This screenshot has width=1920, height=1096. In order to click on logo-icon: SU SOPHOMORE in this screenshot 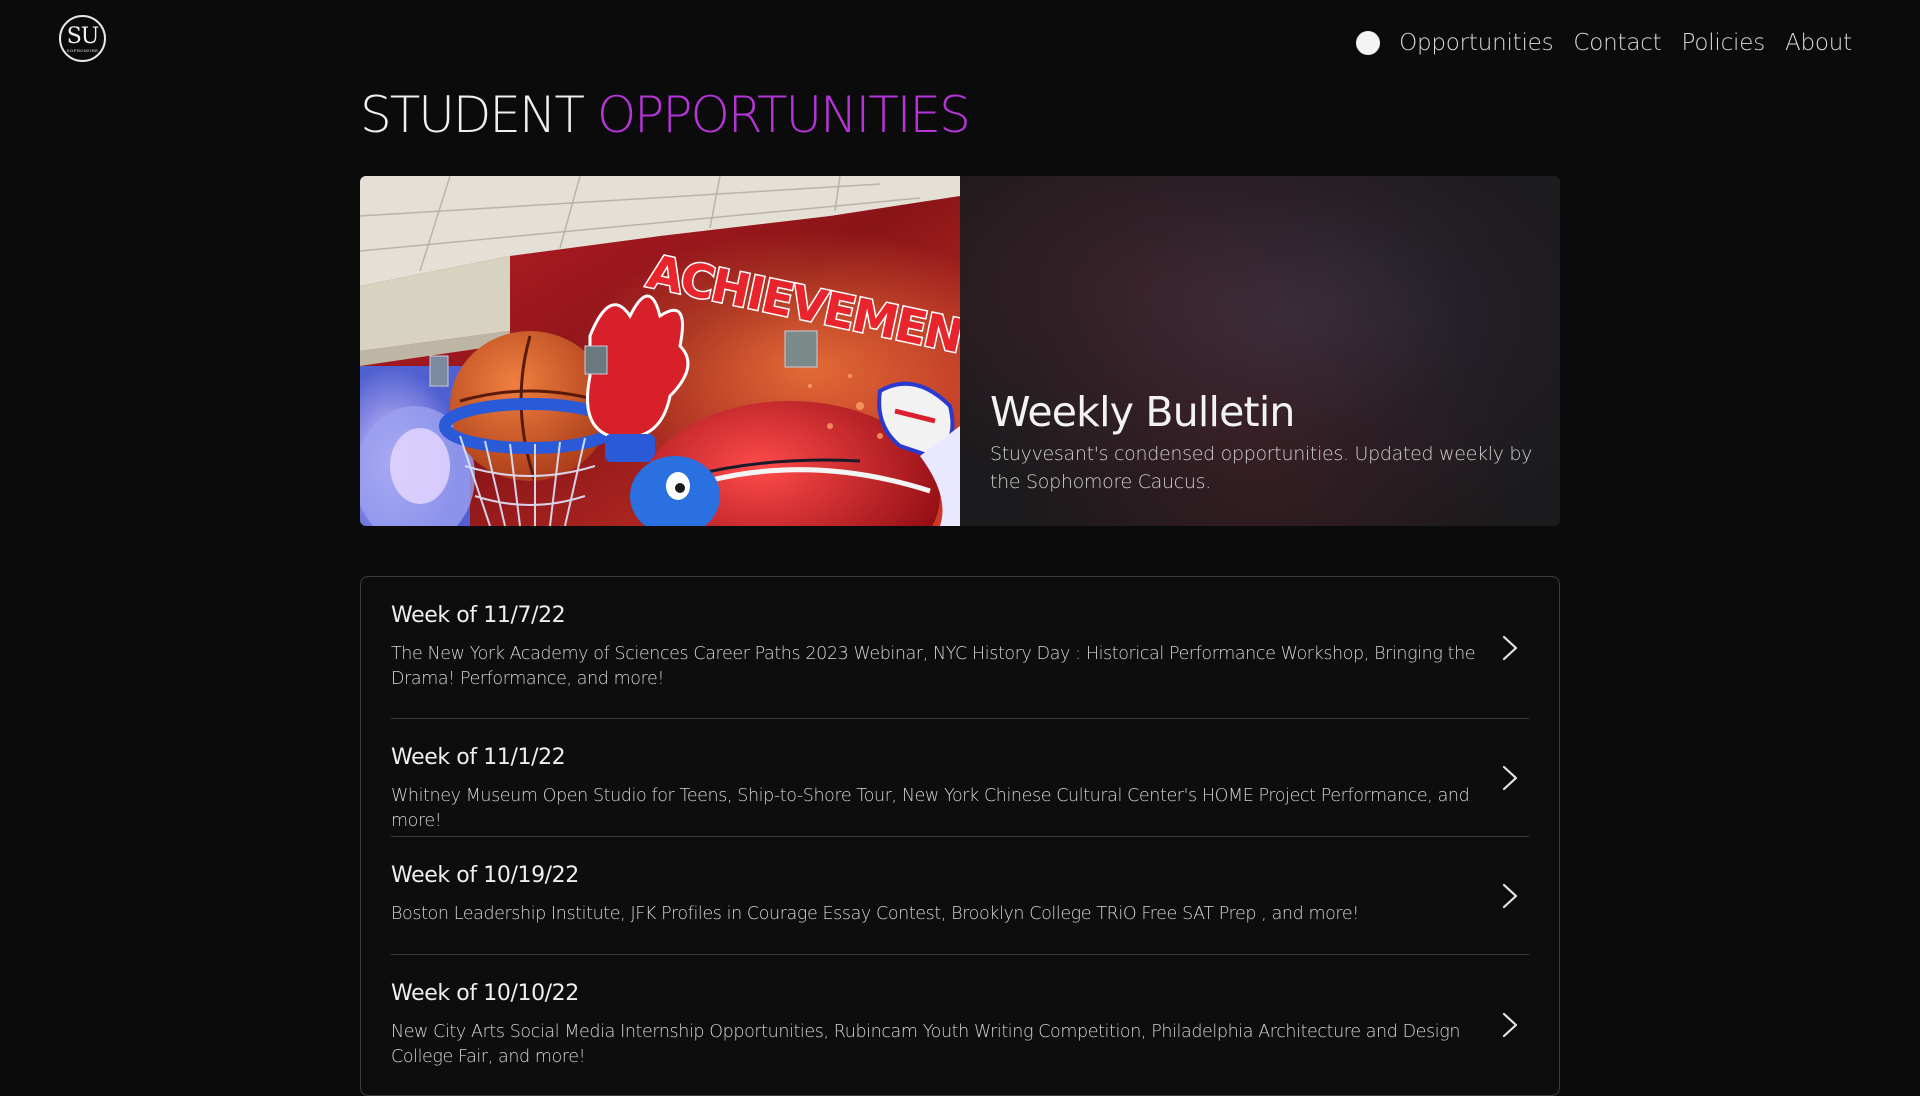, I will do `click(82, 38)`.